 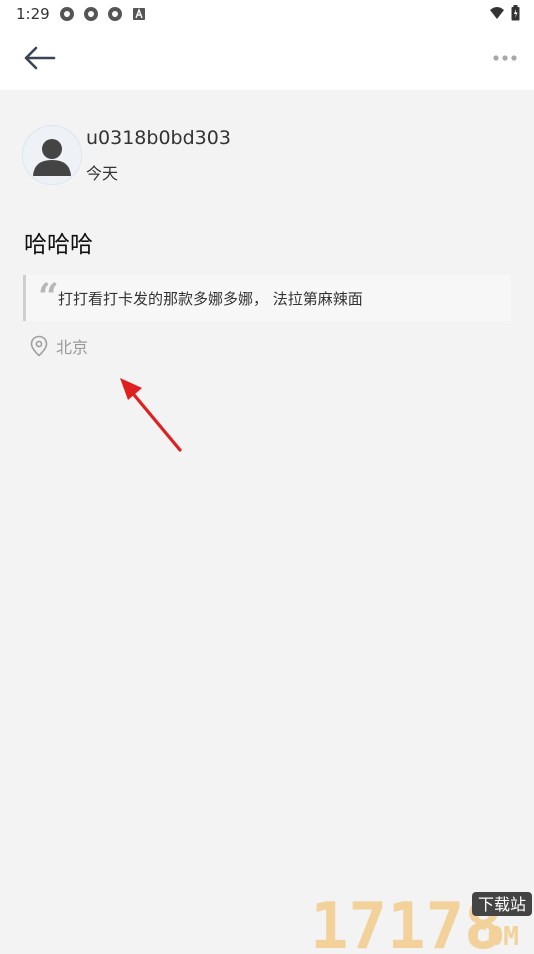 What do you see at coordinates (151, 415) in the screenshot?
I see `red-arrow-annotation` at bounding box center [151, 415].